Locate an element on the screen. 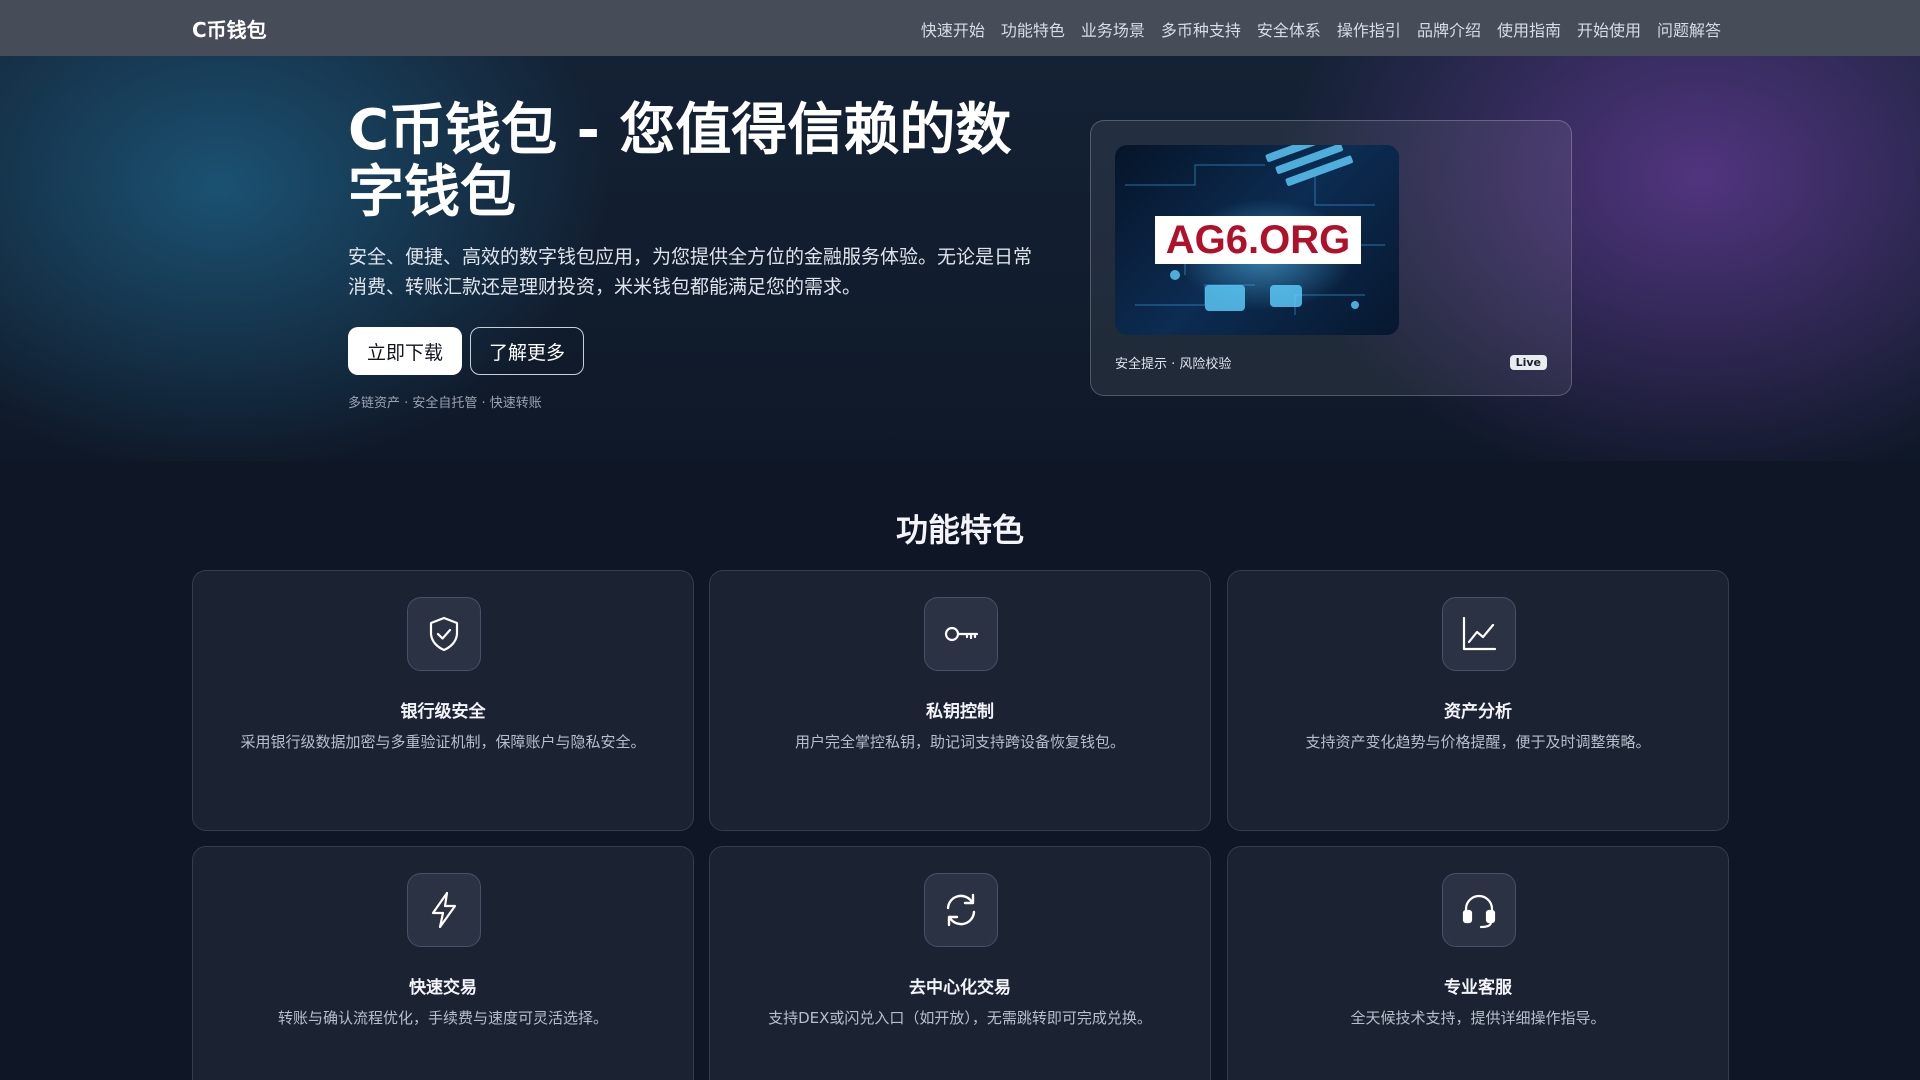 The image size is (1920, 1080). feature-card-fast-trading: 快速交易 转账与确认流程优化，手续费与速度可灵活选择。 is located at coordinates (443, 963).